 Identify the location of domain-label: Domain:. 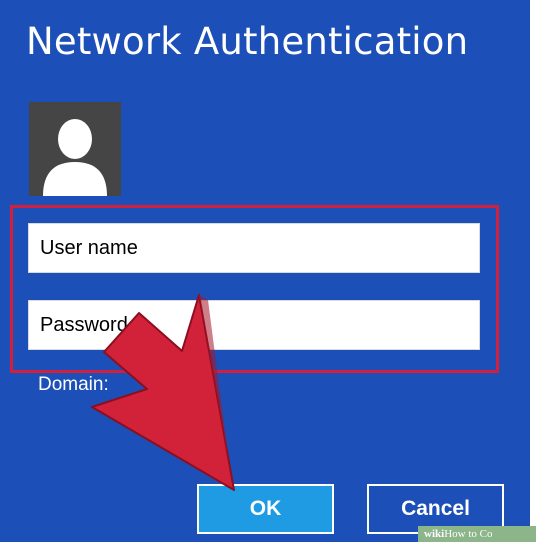
(73, 384).